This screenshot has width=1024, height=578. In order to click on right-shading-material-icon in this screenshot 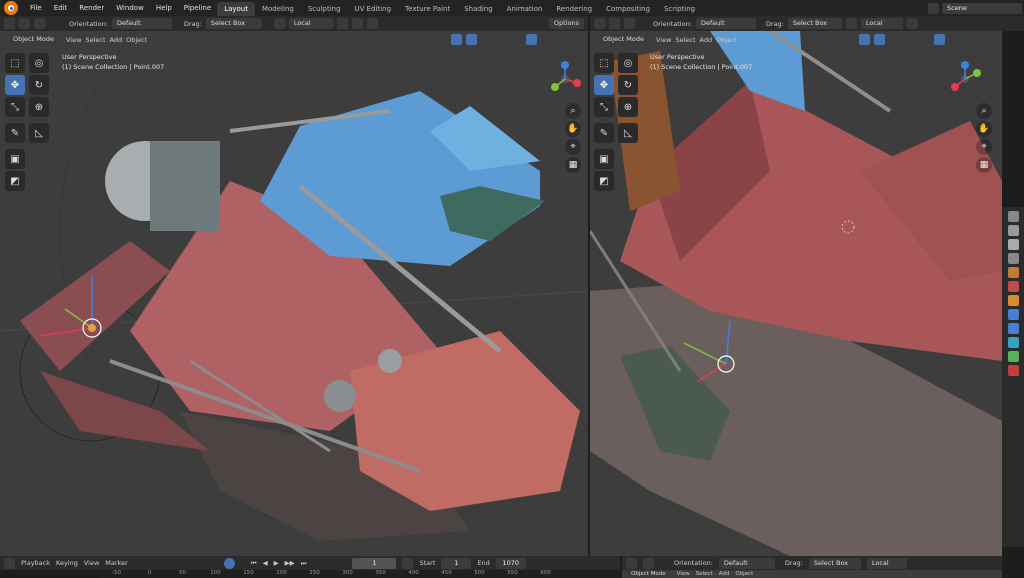, I will do `click(939, 39)`.